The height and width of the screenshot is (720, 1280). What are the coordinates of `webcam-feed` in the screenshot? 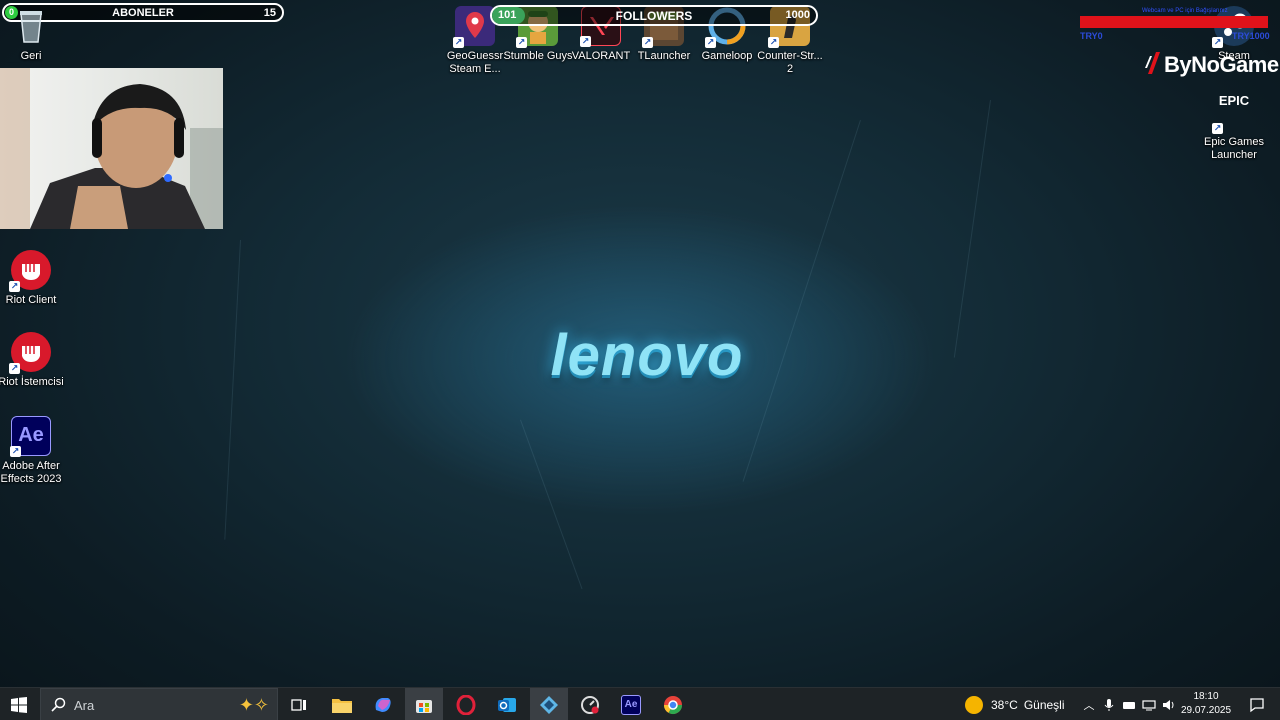 It's located at (111, 148).